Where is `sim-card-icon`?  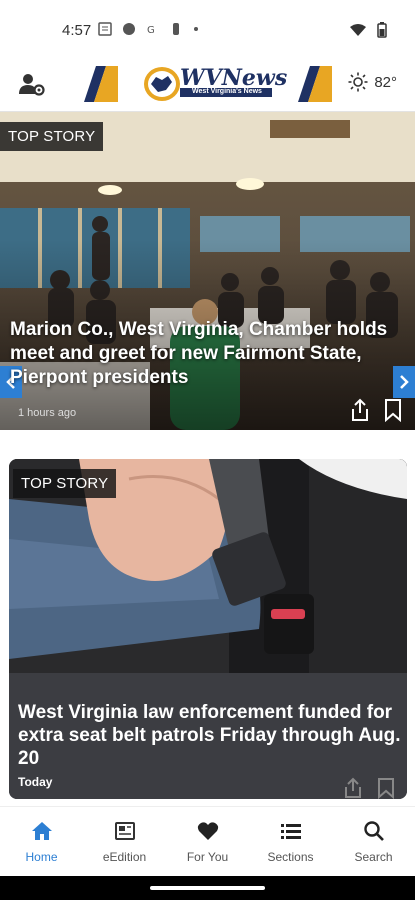
sim-card-icon is located at coordinates (105, 29).